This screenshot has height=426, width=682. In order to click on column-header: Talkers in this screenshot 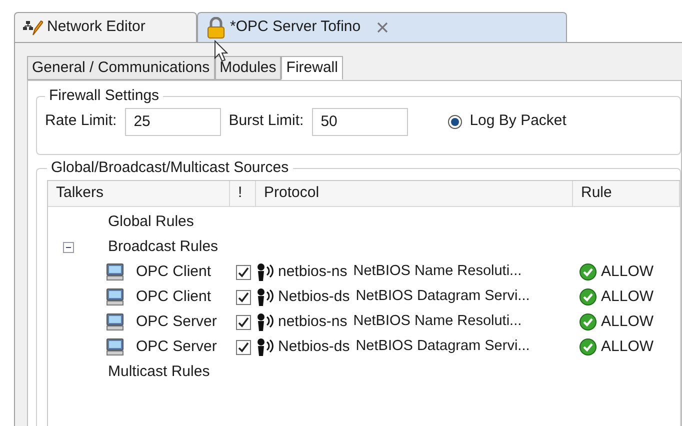, I will do `click(139, 193)`.